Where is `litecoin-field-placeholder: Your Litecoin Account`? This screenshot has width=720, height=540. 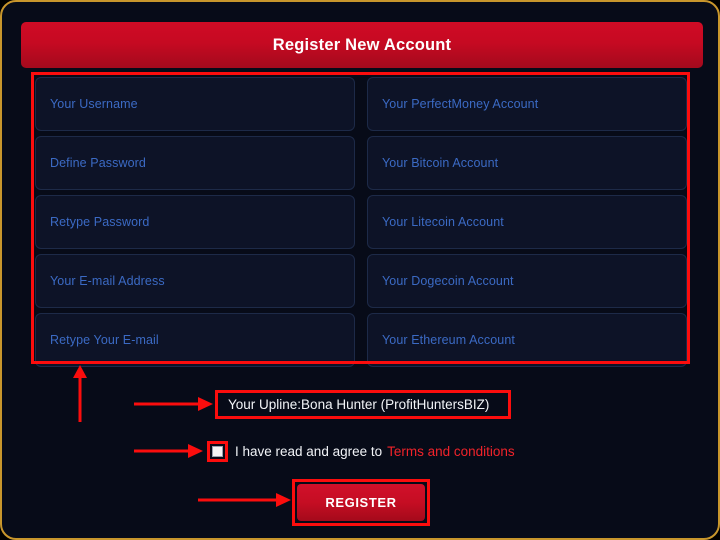
litecoin-field-placeholder: Your Litecoin Account is located at coordinates (443, 222).